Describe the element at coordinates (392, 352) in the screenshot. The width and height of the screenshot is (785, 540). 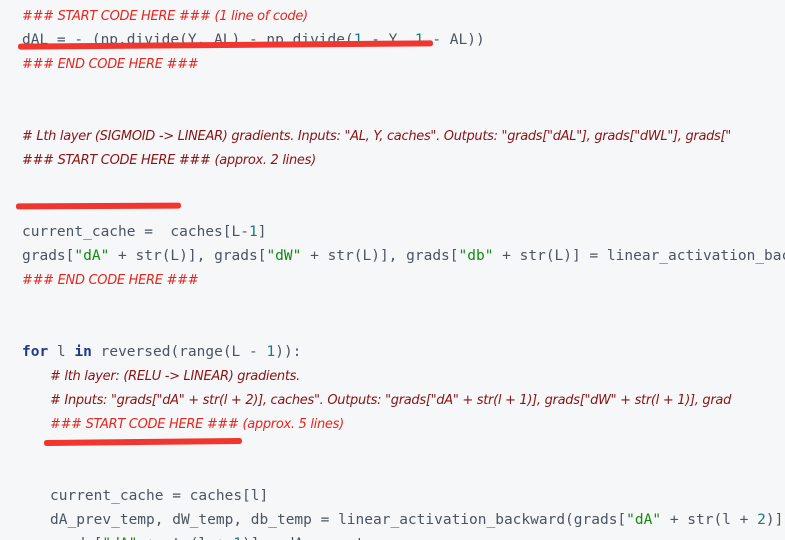
I see `code-line: for l in reversed(range(L - 1)):` at that location.